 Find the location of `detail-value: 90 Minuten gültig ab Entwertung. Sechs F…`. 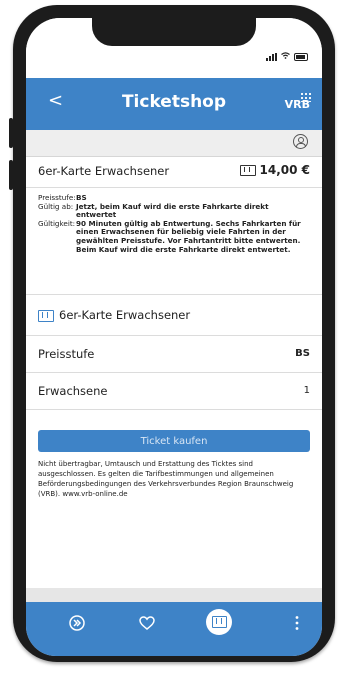

detail-value: 90 Minuten gültig ab Entwertung. Sechs F… is located at coordinates (188, 236).